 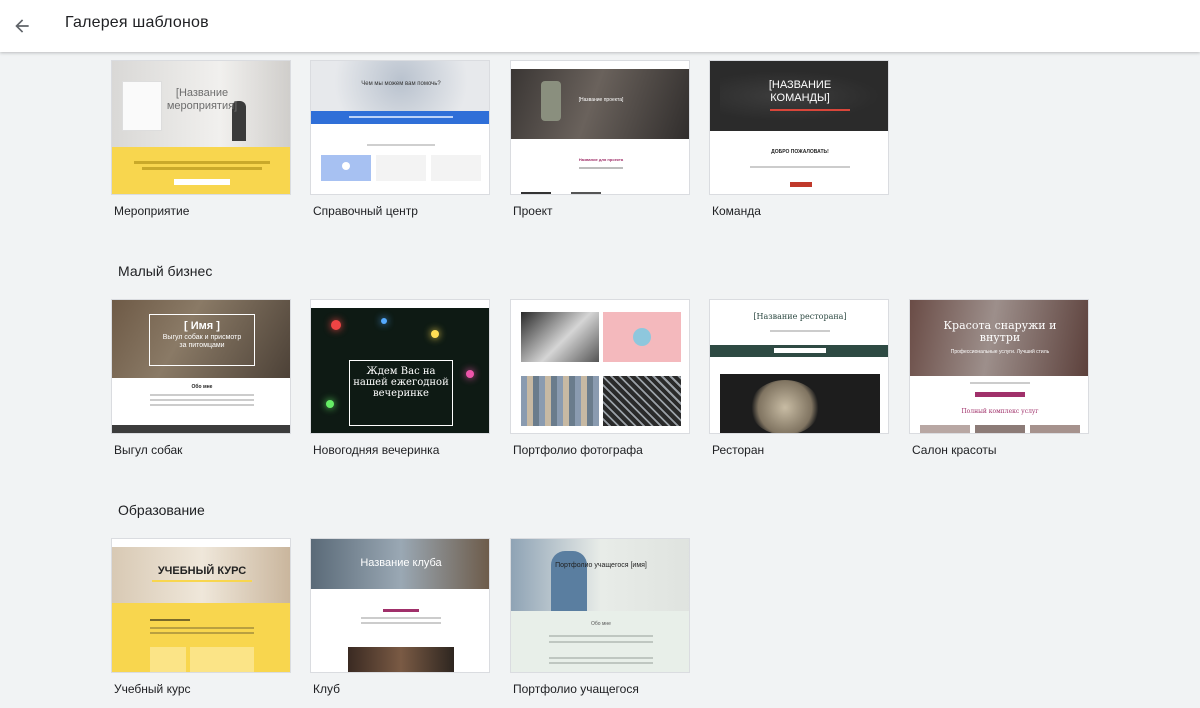 I want to click on arrow-back-icon, so click(x=22, y=26).